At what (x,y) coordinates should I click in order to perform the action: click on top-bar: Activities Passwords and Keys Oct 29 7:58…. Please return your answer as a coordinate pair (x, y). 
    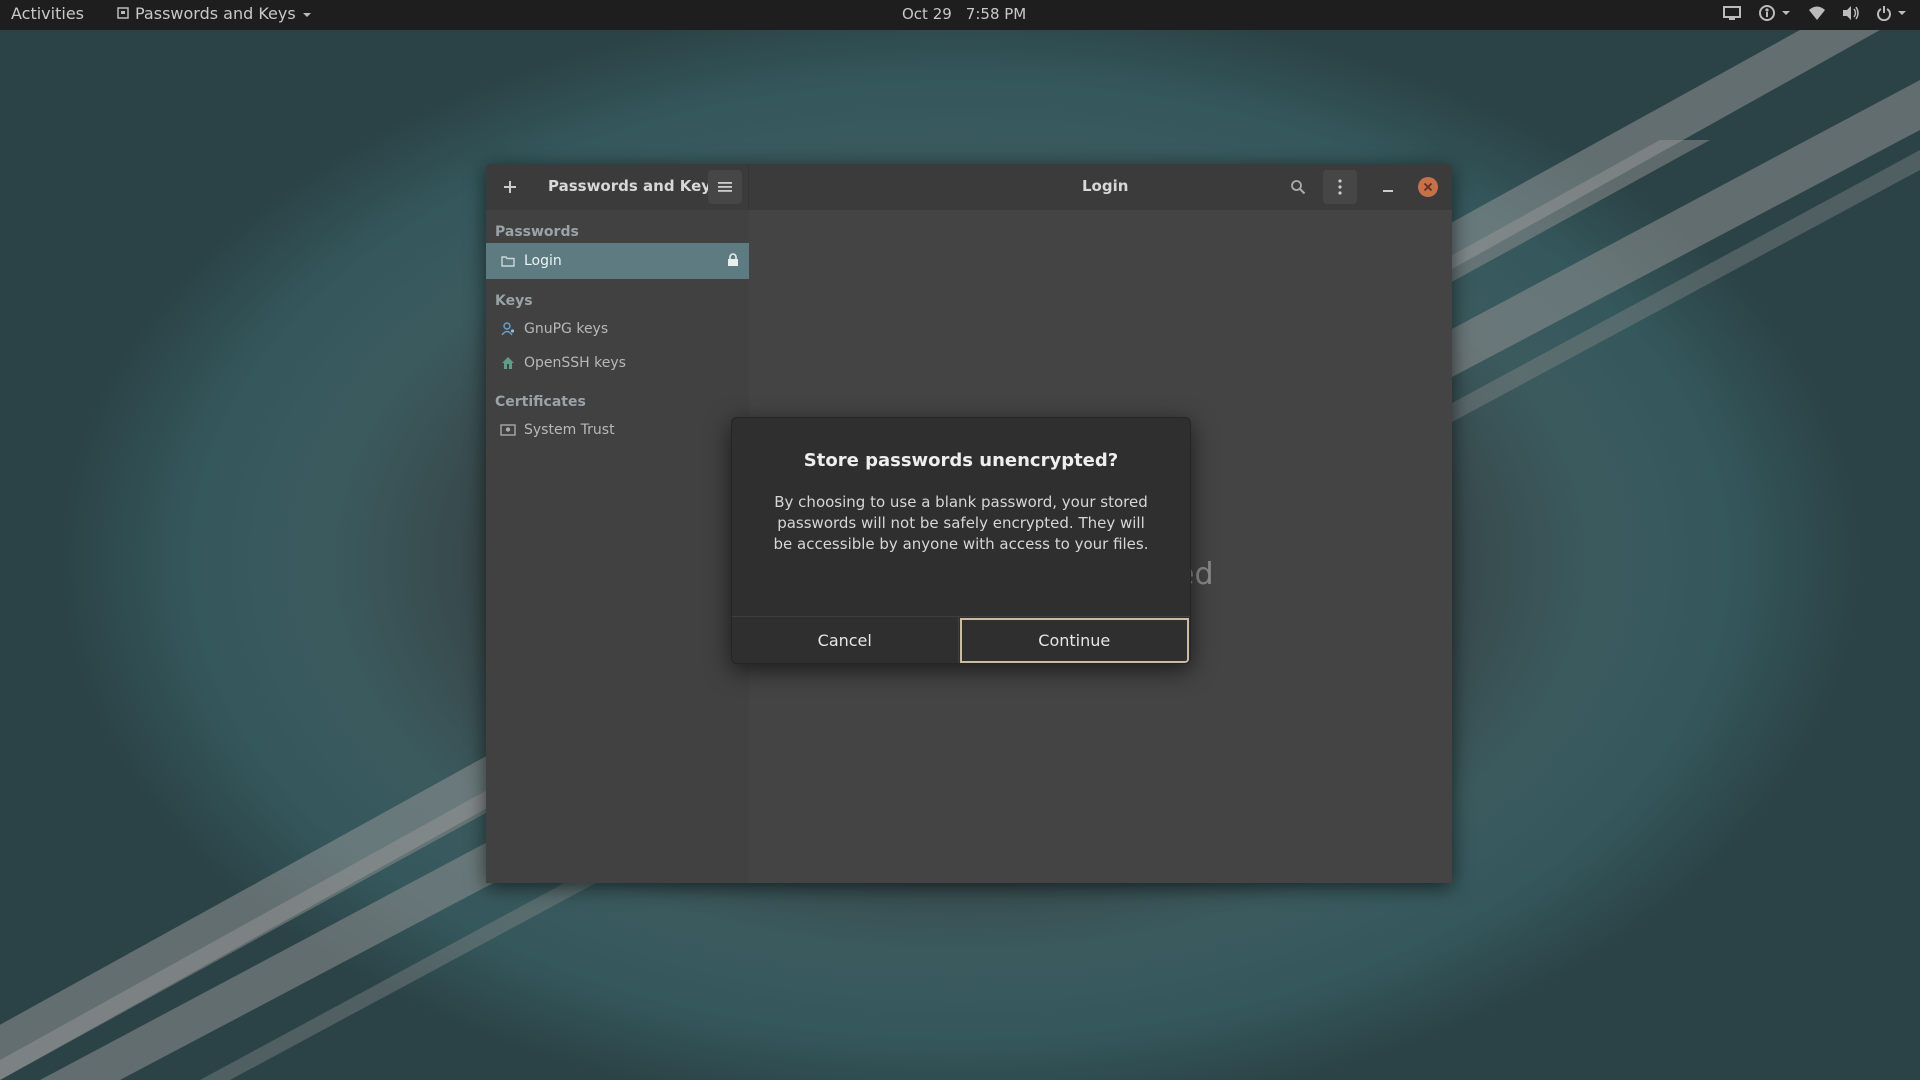
    Looking at the image, I should click on (960, 15).